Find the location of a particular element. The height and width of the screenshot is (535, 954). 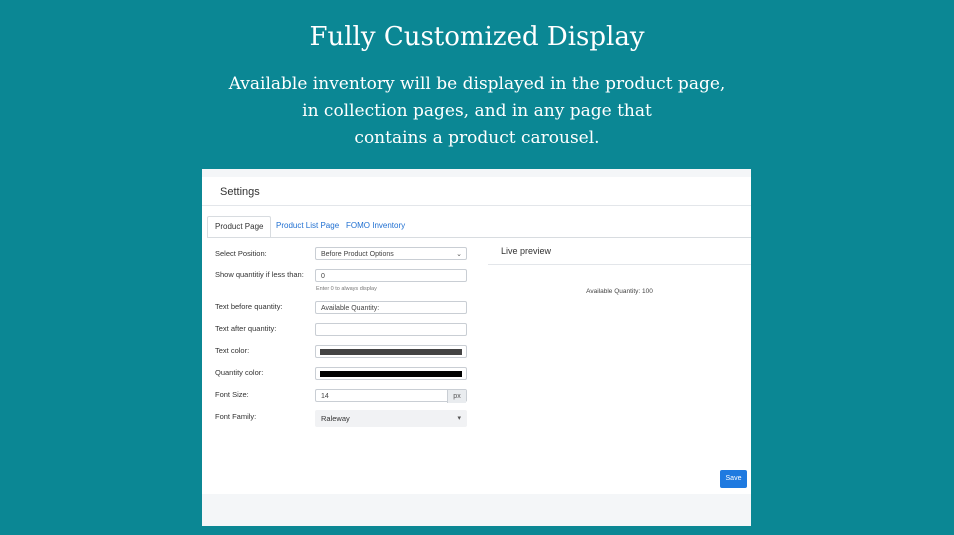

threshold-hint: Enter 0 to always display is located at coordinates (346, 289).